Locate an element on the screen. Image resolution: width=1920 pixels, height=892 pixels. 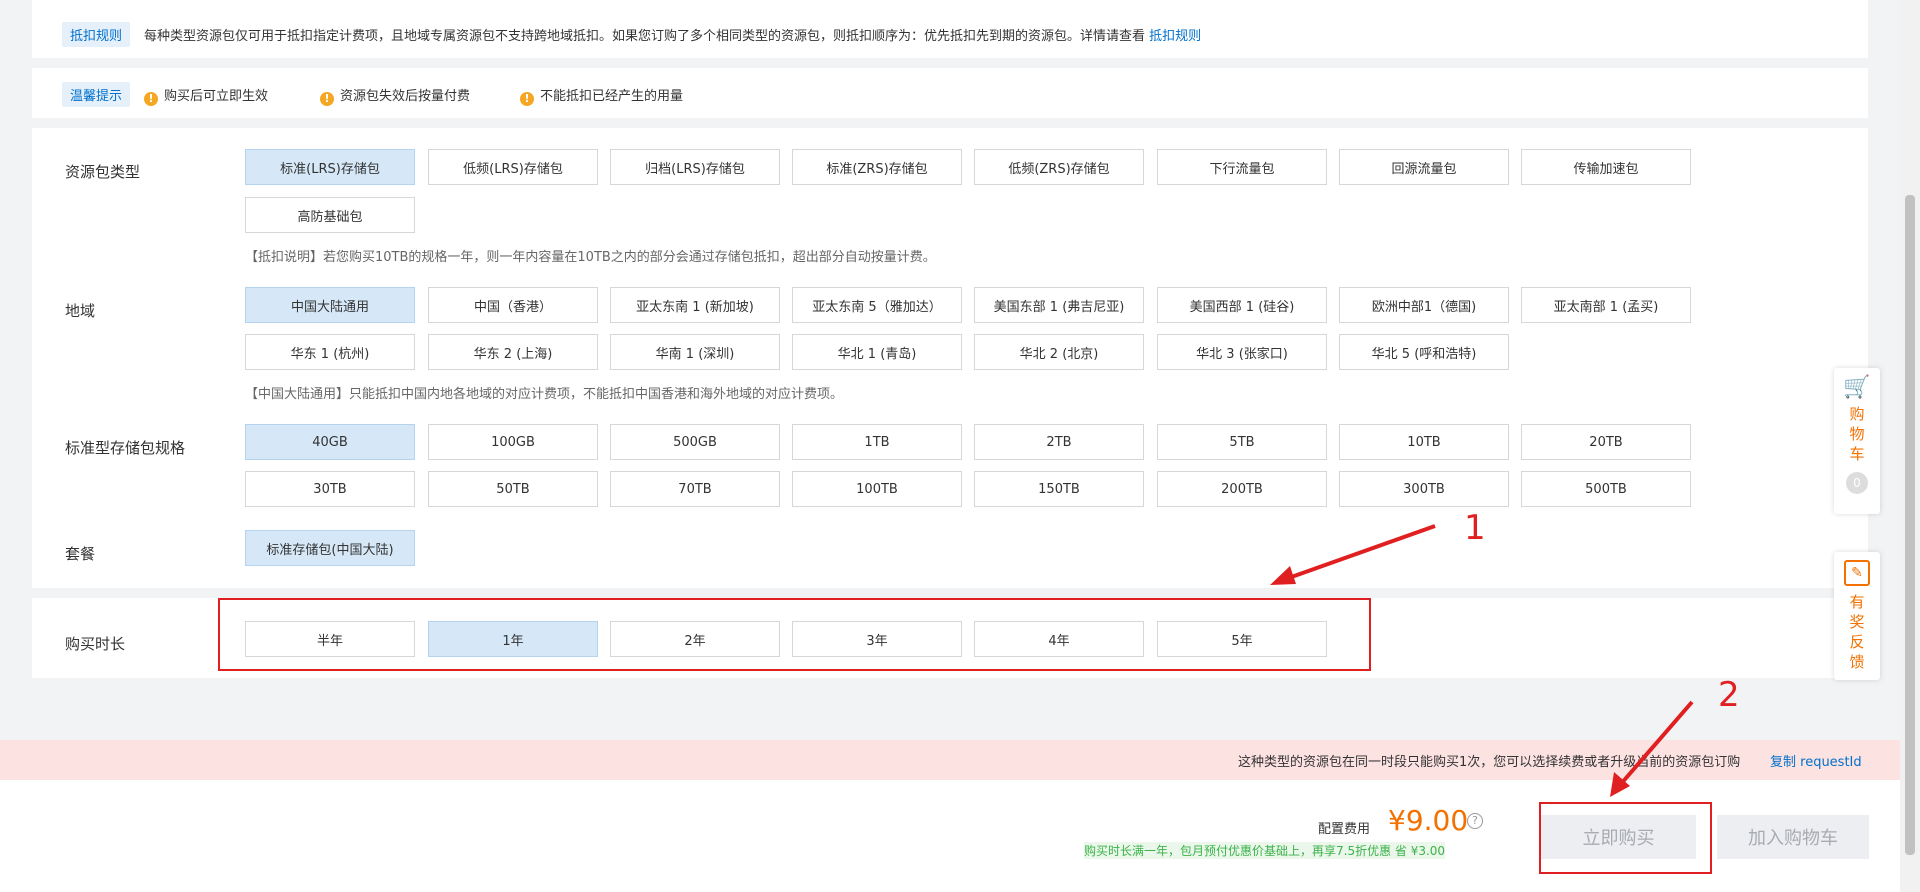
annotation-box-buy is located at coordinates (1625, 838).